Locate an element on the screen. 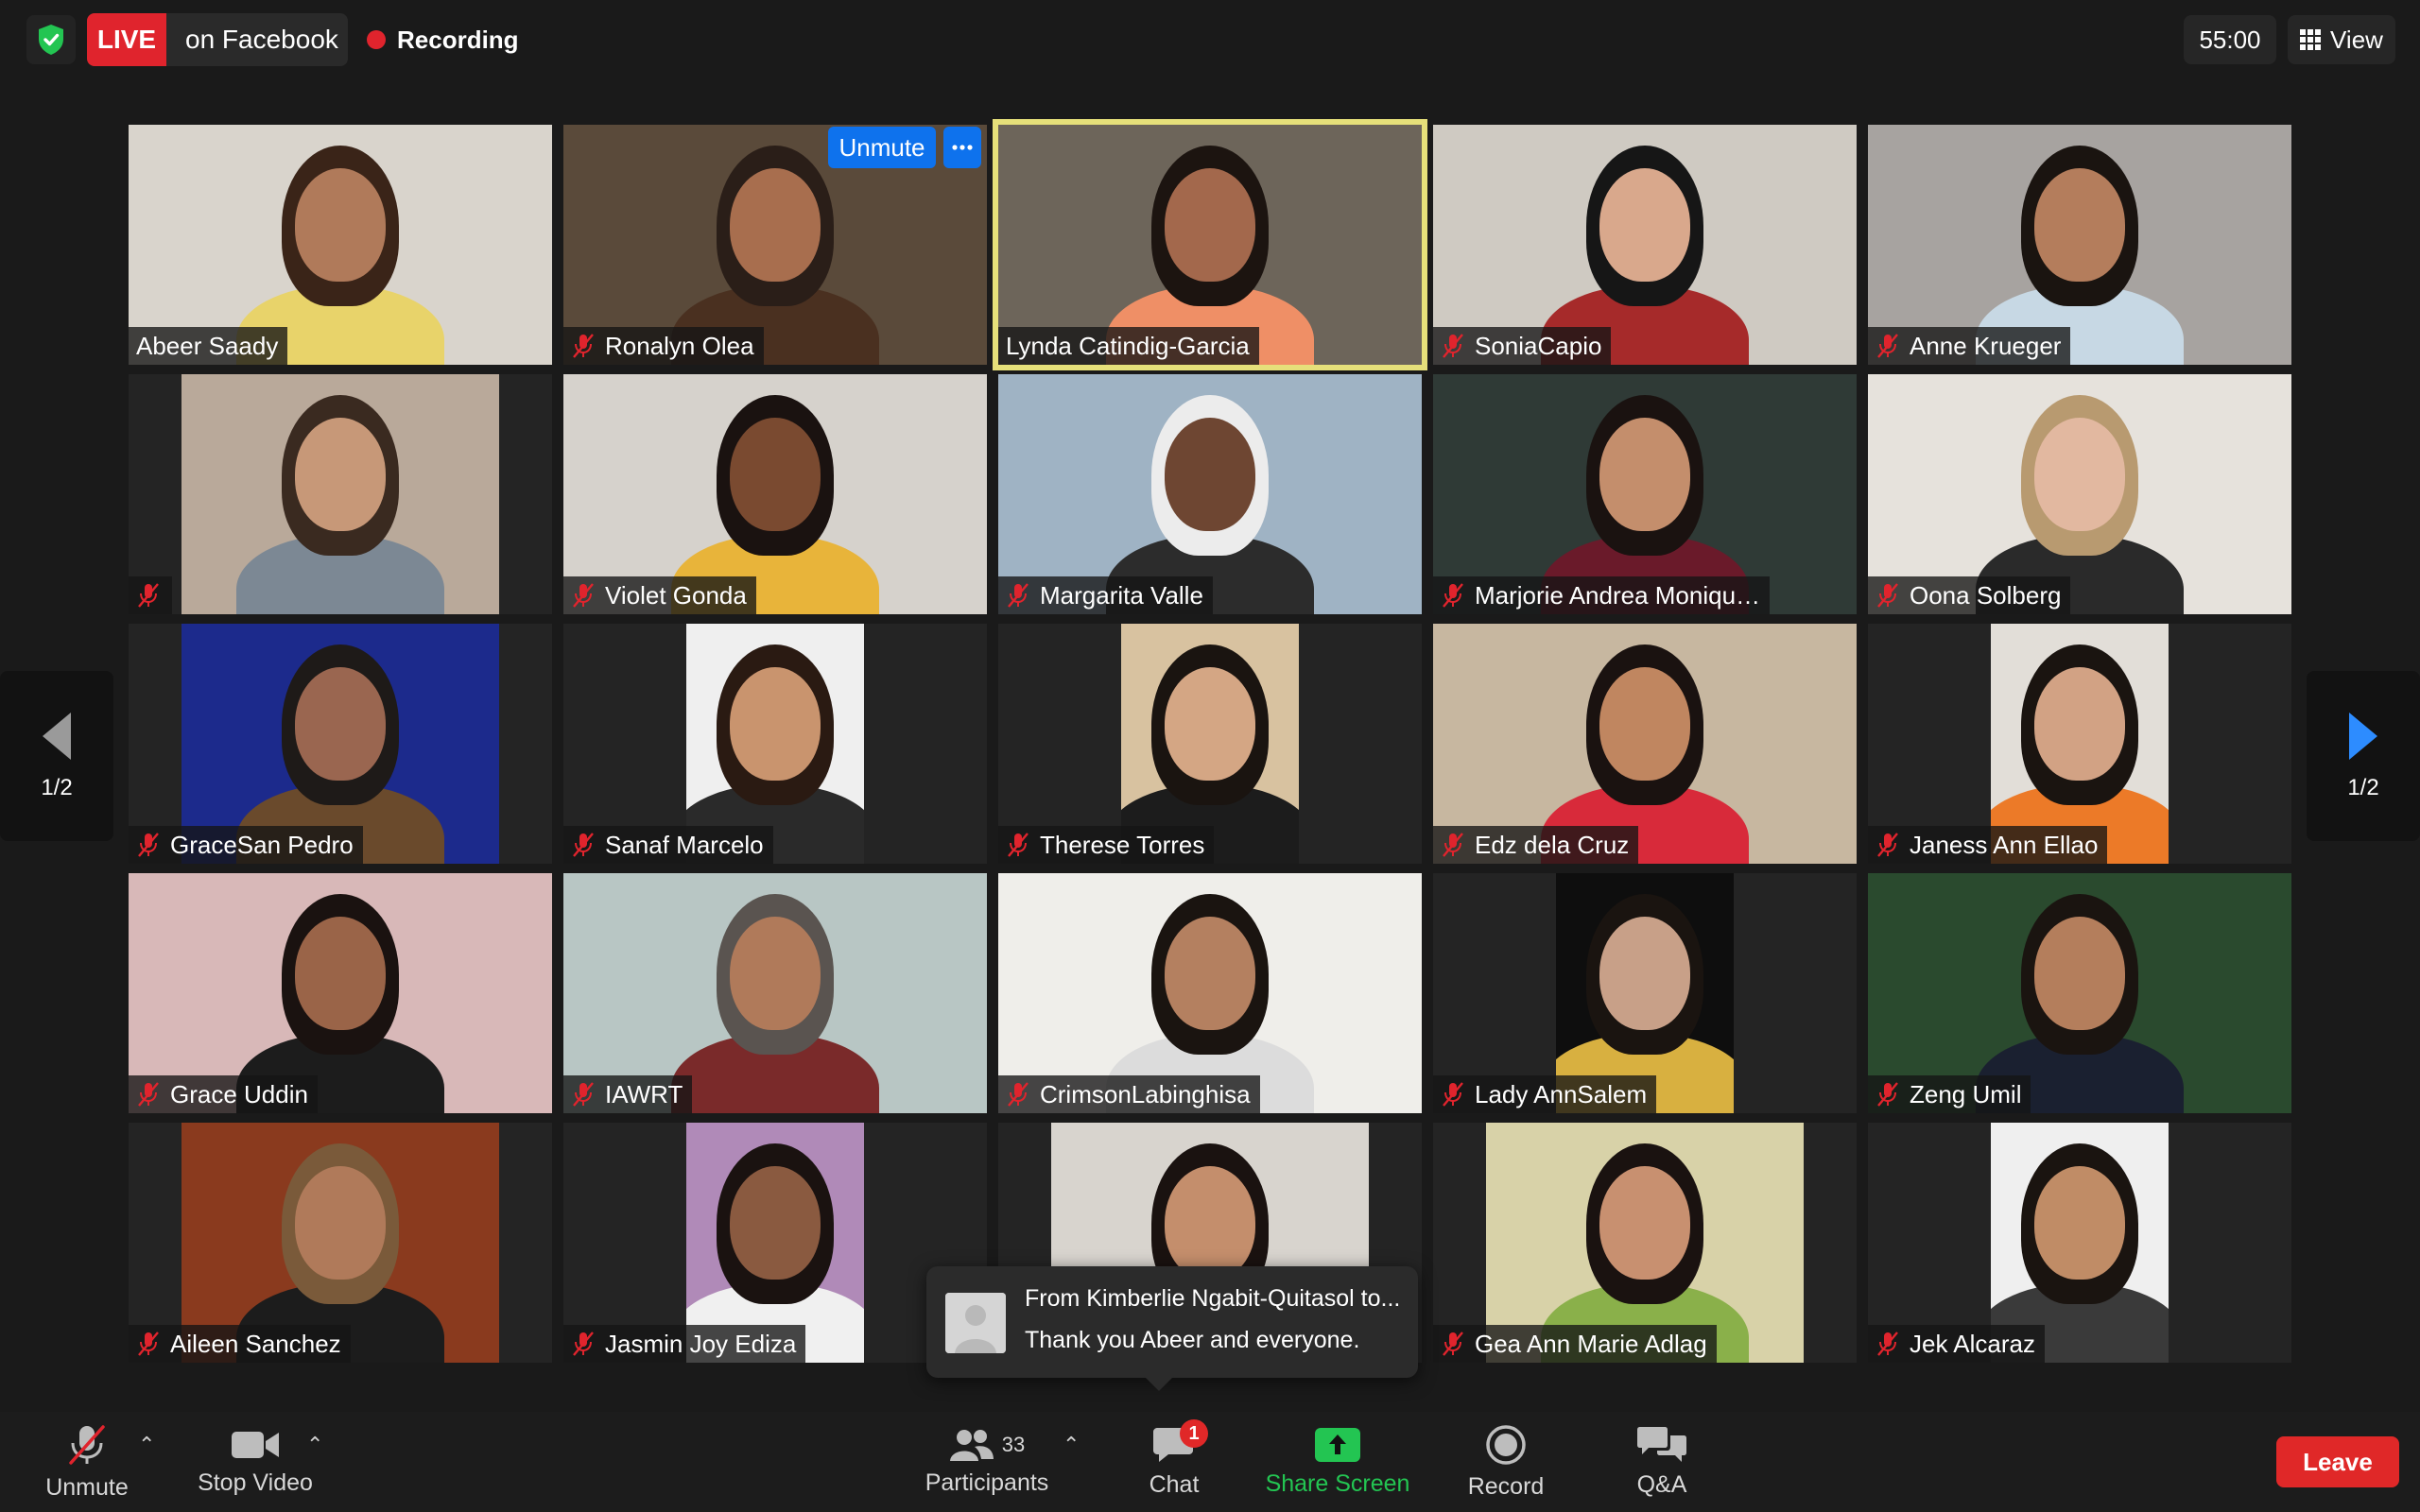  tile-more-options-button is located at coordinates (962, 147).